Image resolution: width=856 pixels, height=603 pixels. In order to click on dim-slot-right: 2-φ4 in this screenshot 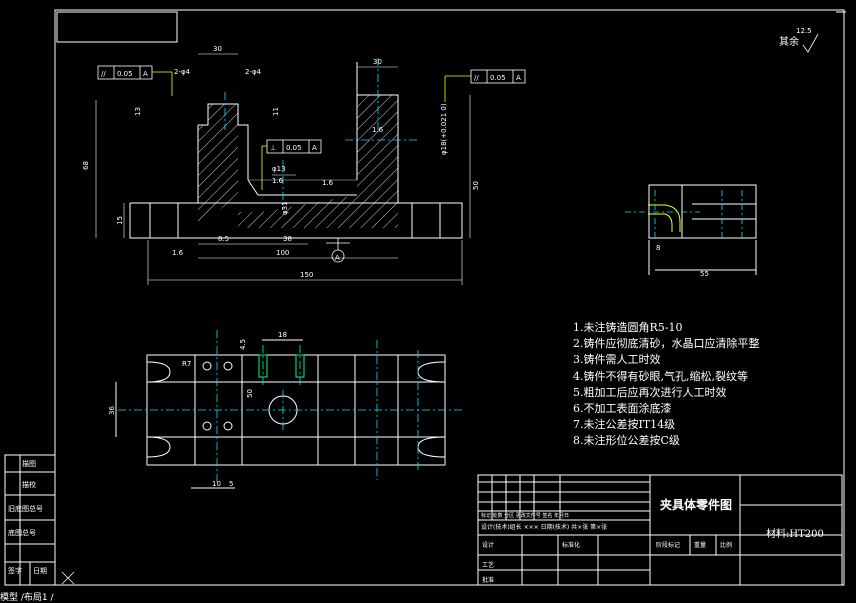, I will do `click(253, 72)`.